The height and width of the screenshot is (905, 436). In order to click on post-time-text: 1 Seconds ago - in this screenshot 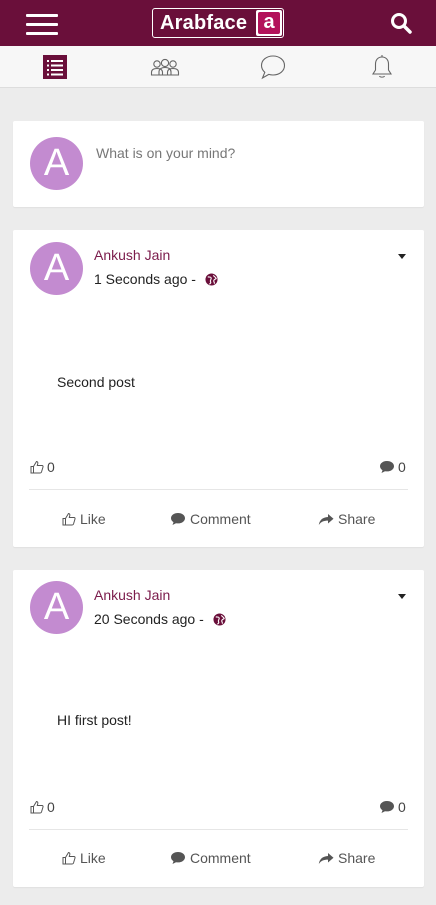, I will do `click(145, 279)`.